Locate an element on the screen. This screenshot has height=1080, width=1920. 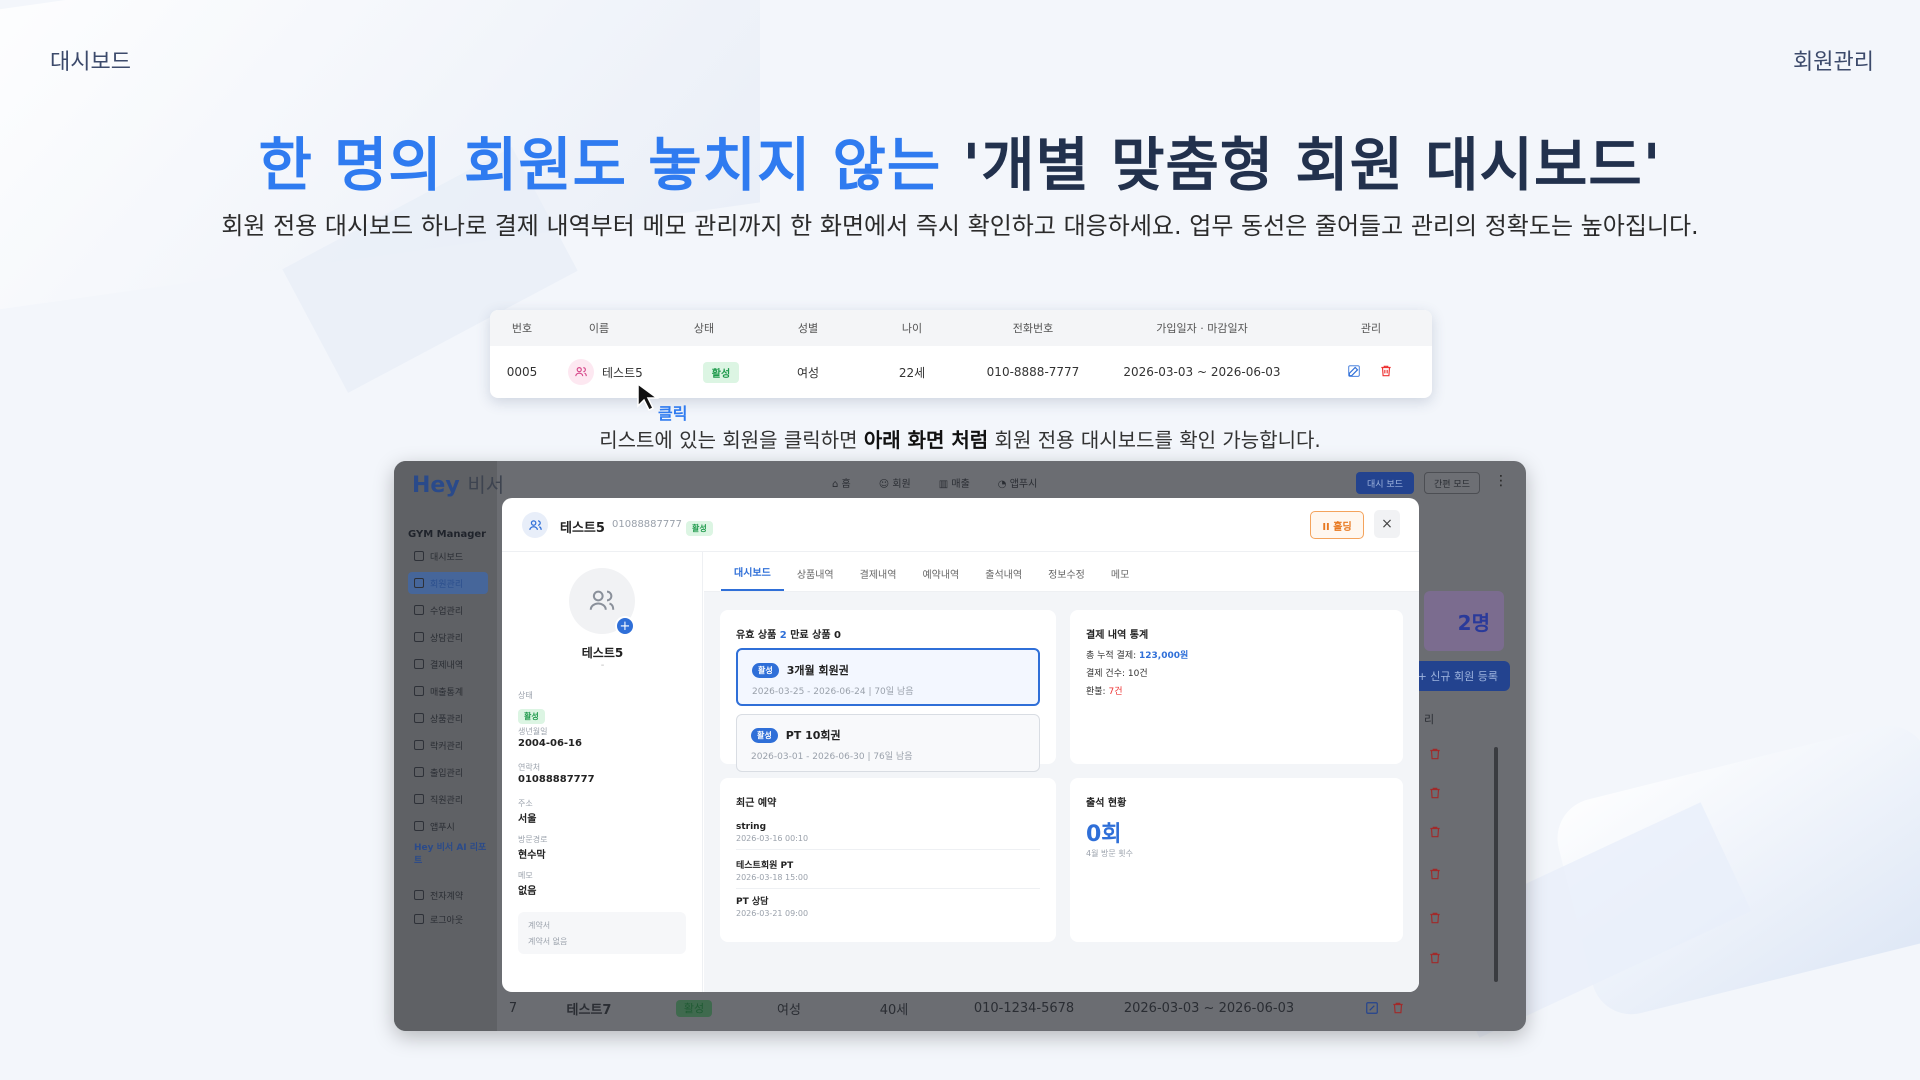
click-label: 클릭 is located at coordinates (673, 413).